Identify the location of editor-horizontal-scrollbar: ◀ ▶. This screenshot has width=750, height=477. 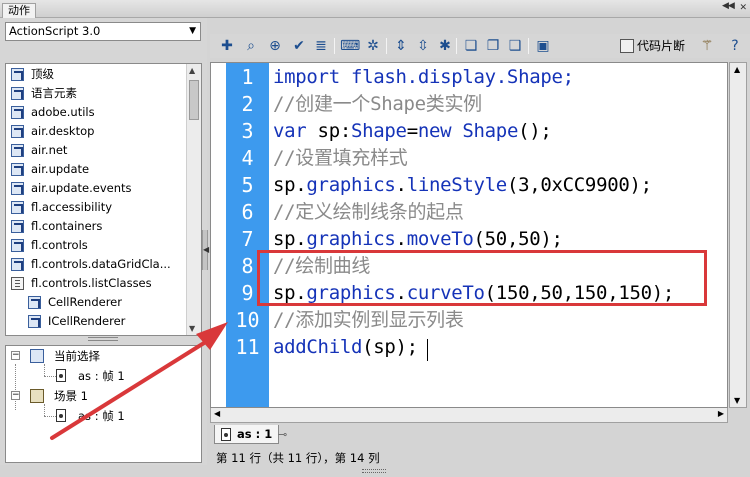
(469, 415).